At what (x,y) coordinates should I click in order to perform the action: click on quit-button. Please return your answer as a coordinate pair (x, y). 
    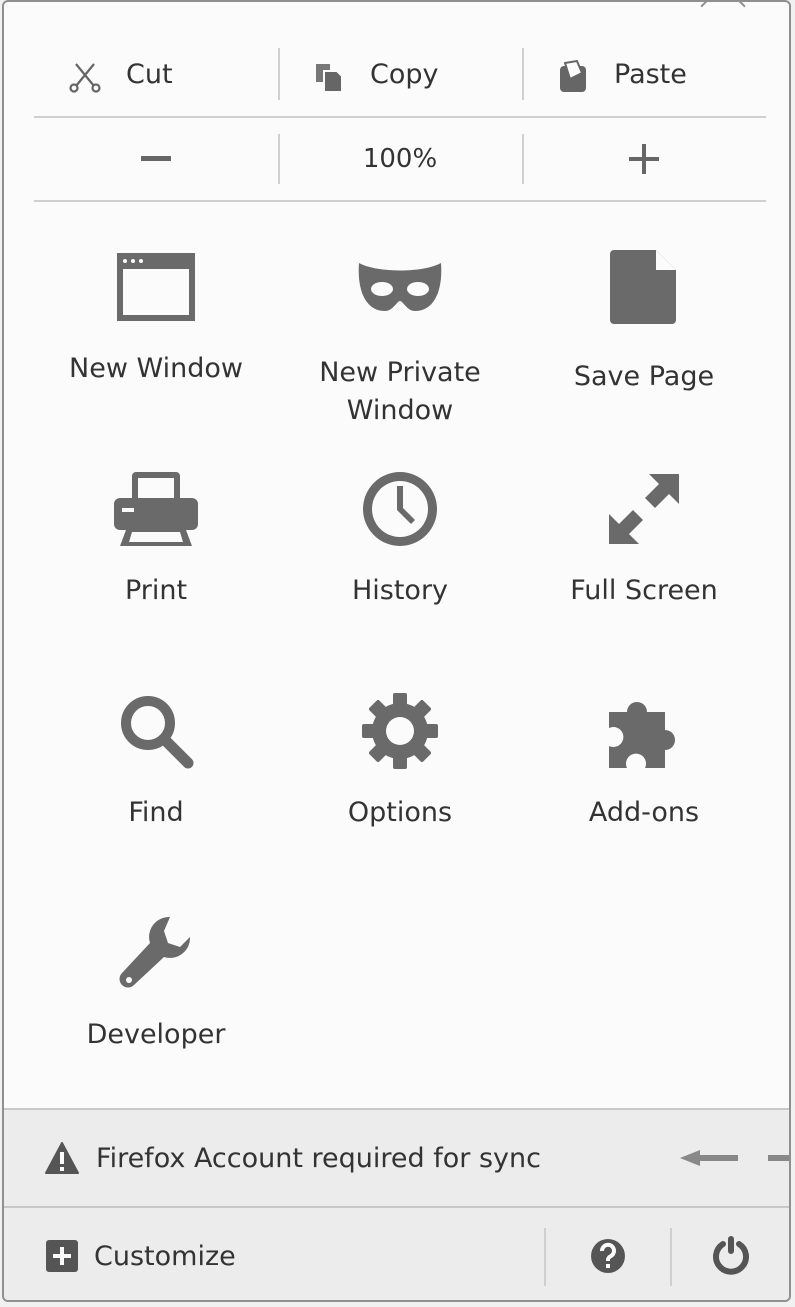
    Looking at the image, I should click on (731, 1257).